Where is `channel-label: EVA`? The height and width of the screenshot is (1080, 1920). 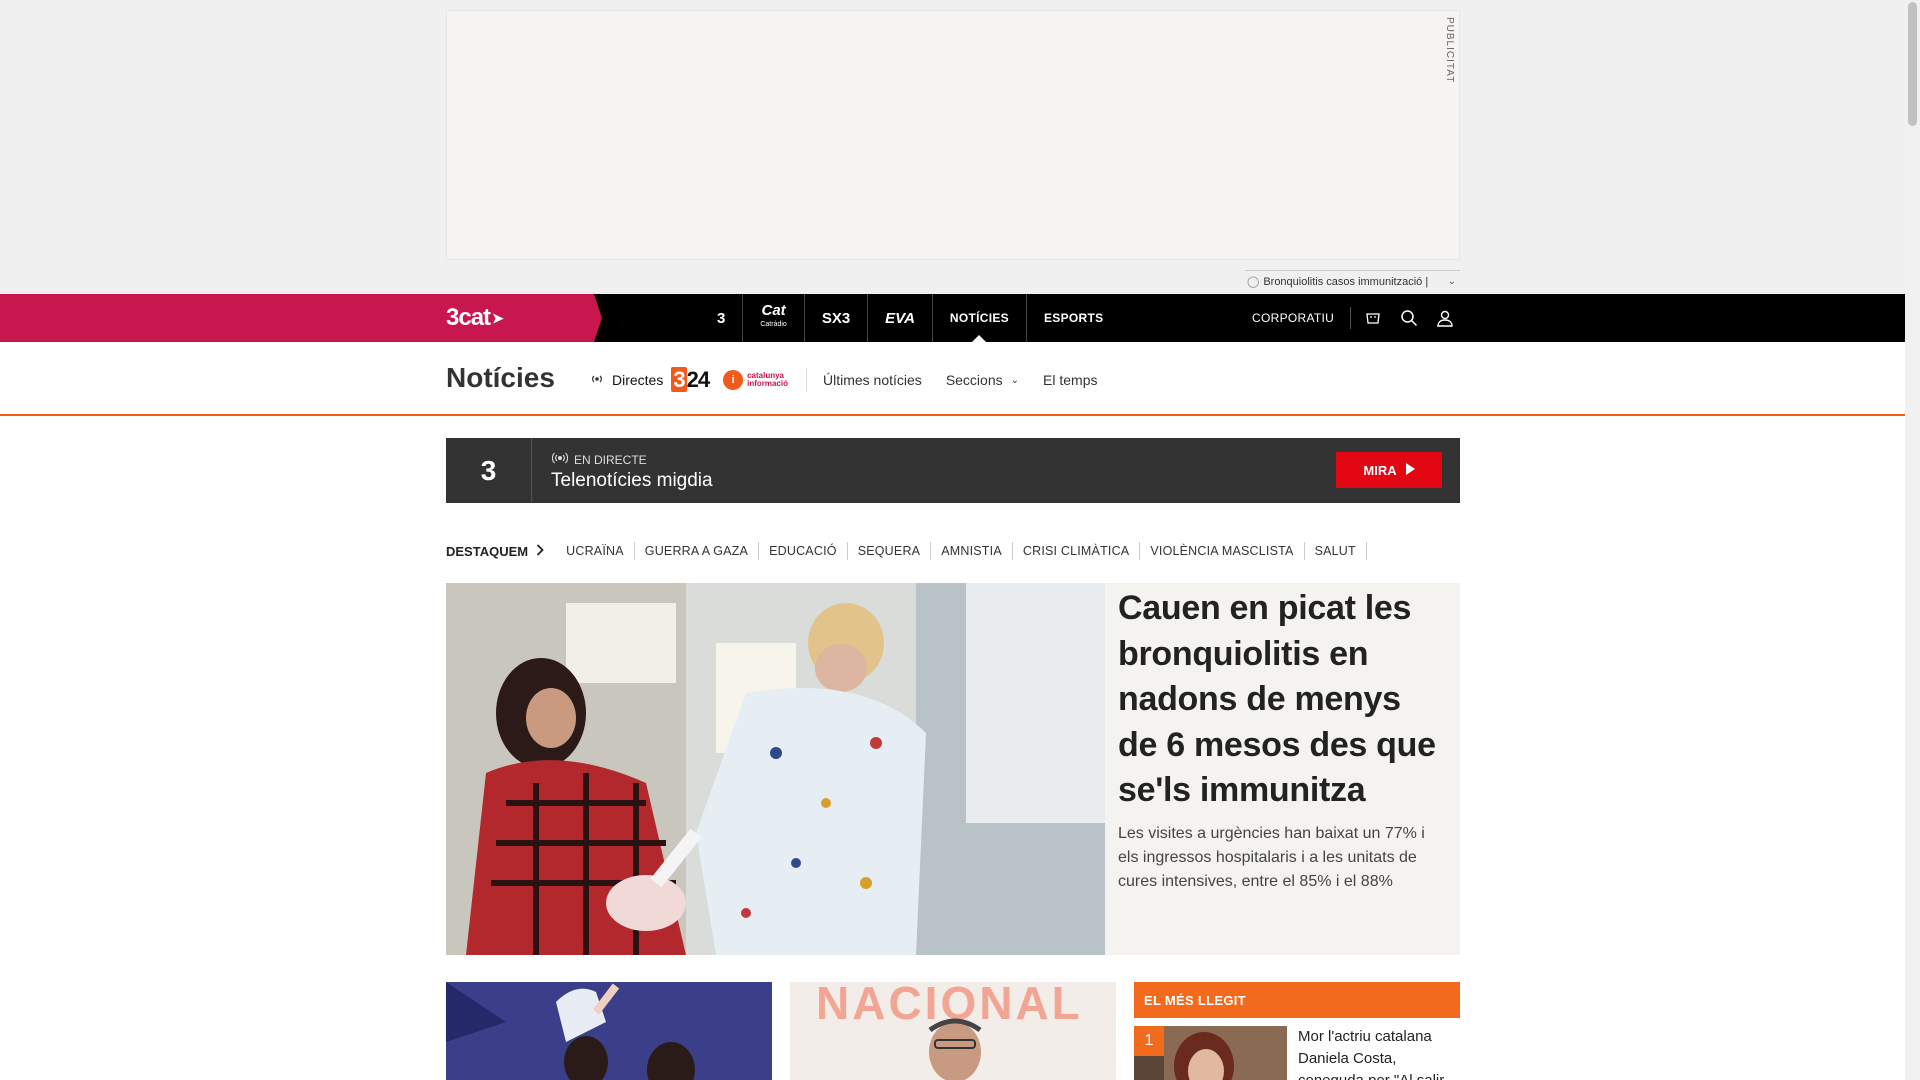
channel-label: EVA is located at coordinates (900, 318).